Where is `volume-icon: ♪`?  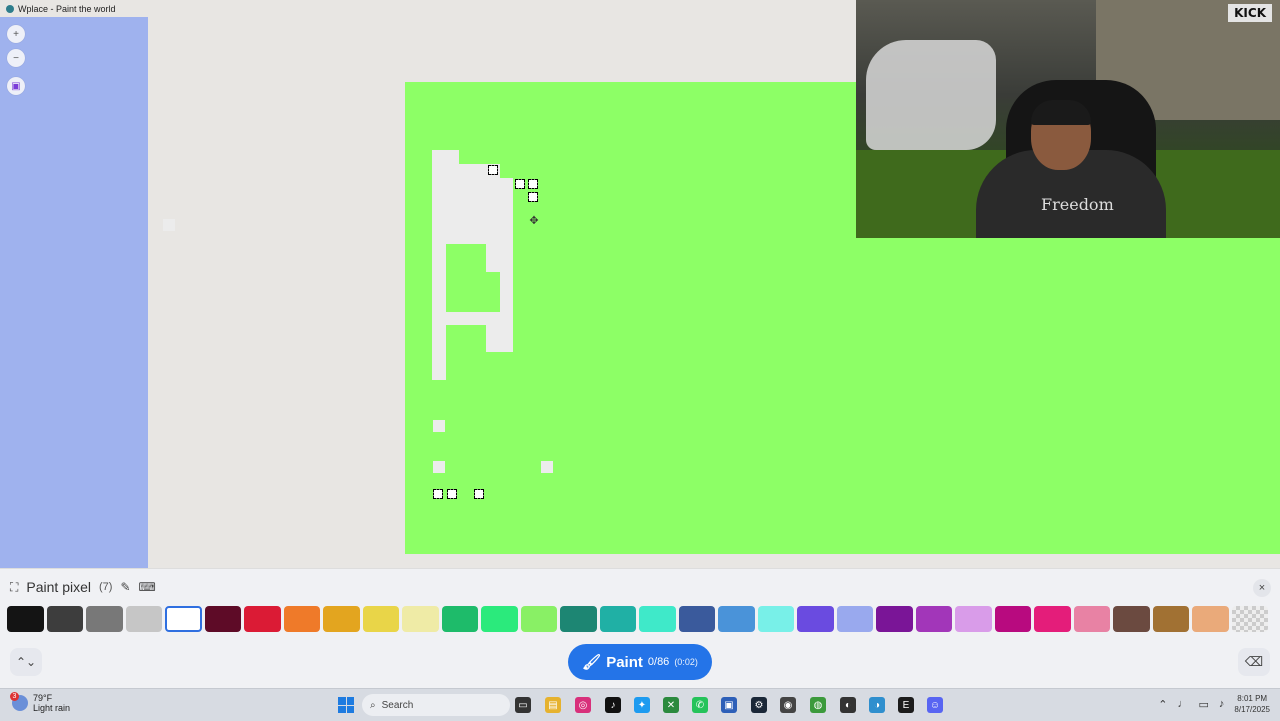 volume-icon: ♪ is located at coordinates (1222, 704).